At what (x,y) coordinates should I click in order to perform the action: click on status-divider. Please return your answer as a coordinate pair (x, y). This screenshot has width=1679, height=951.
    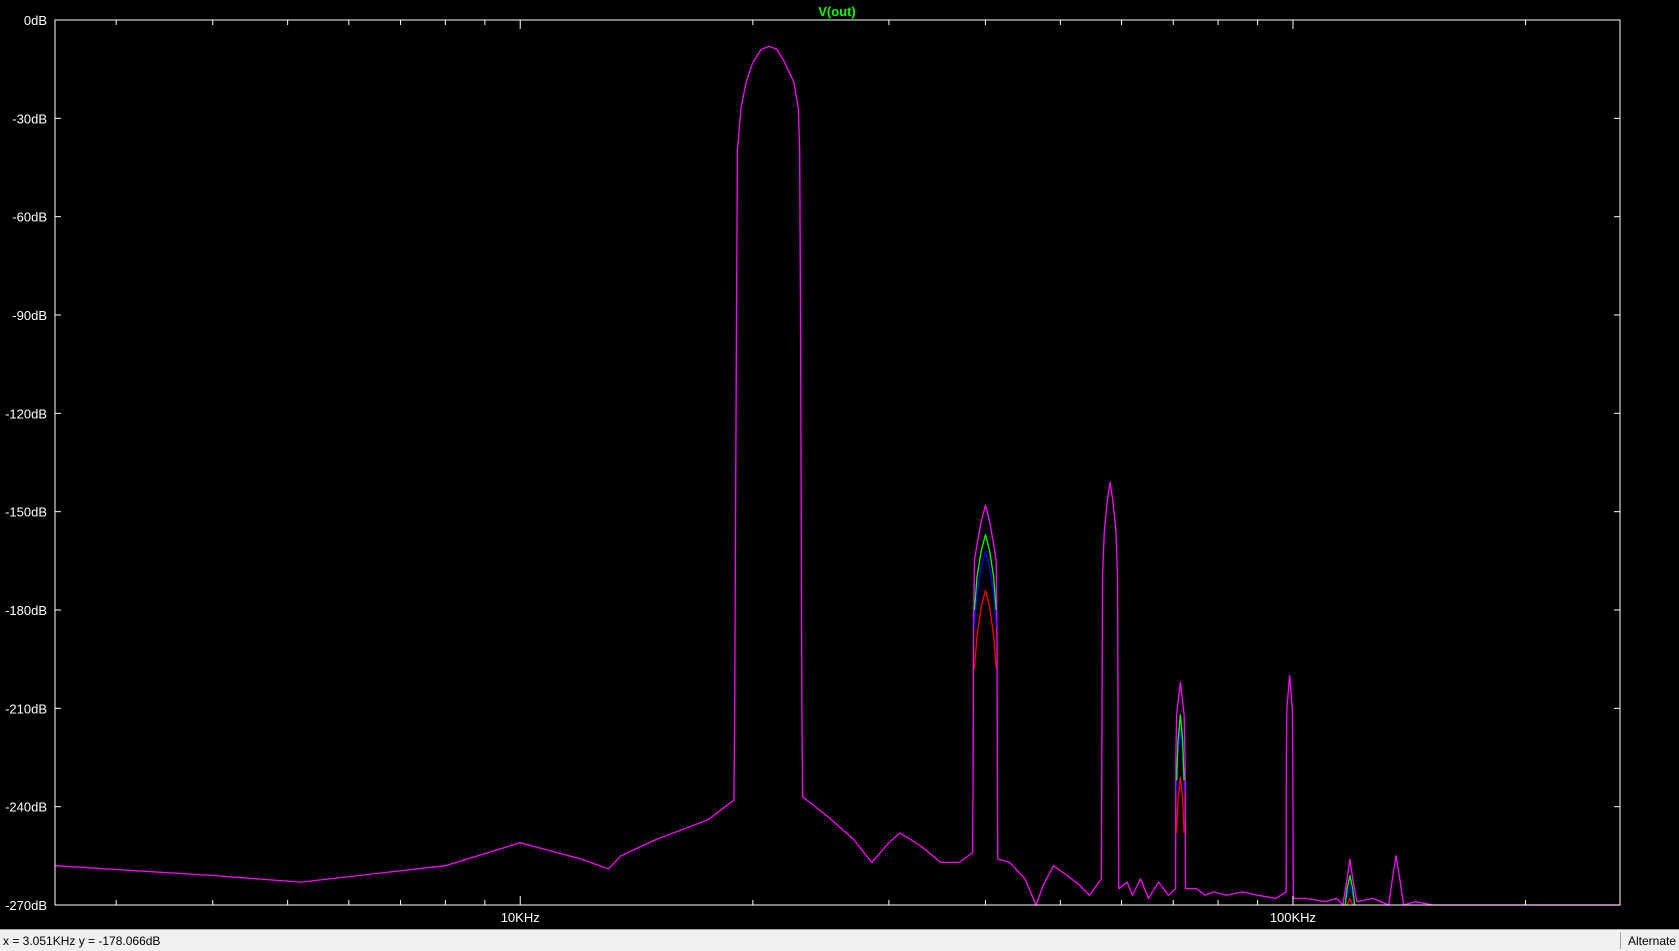
    Looking at the image, I should click on (1620, 940).